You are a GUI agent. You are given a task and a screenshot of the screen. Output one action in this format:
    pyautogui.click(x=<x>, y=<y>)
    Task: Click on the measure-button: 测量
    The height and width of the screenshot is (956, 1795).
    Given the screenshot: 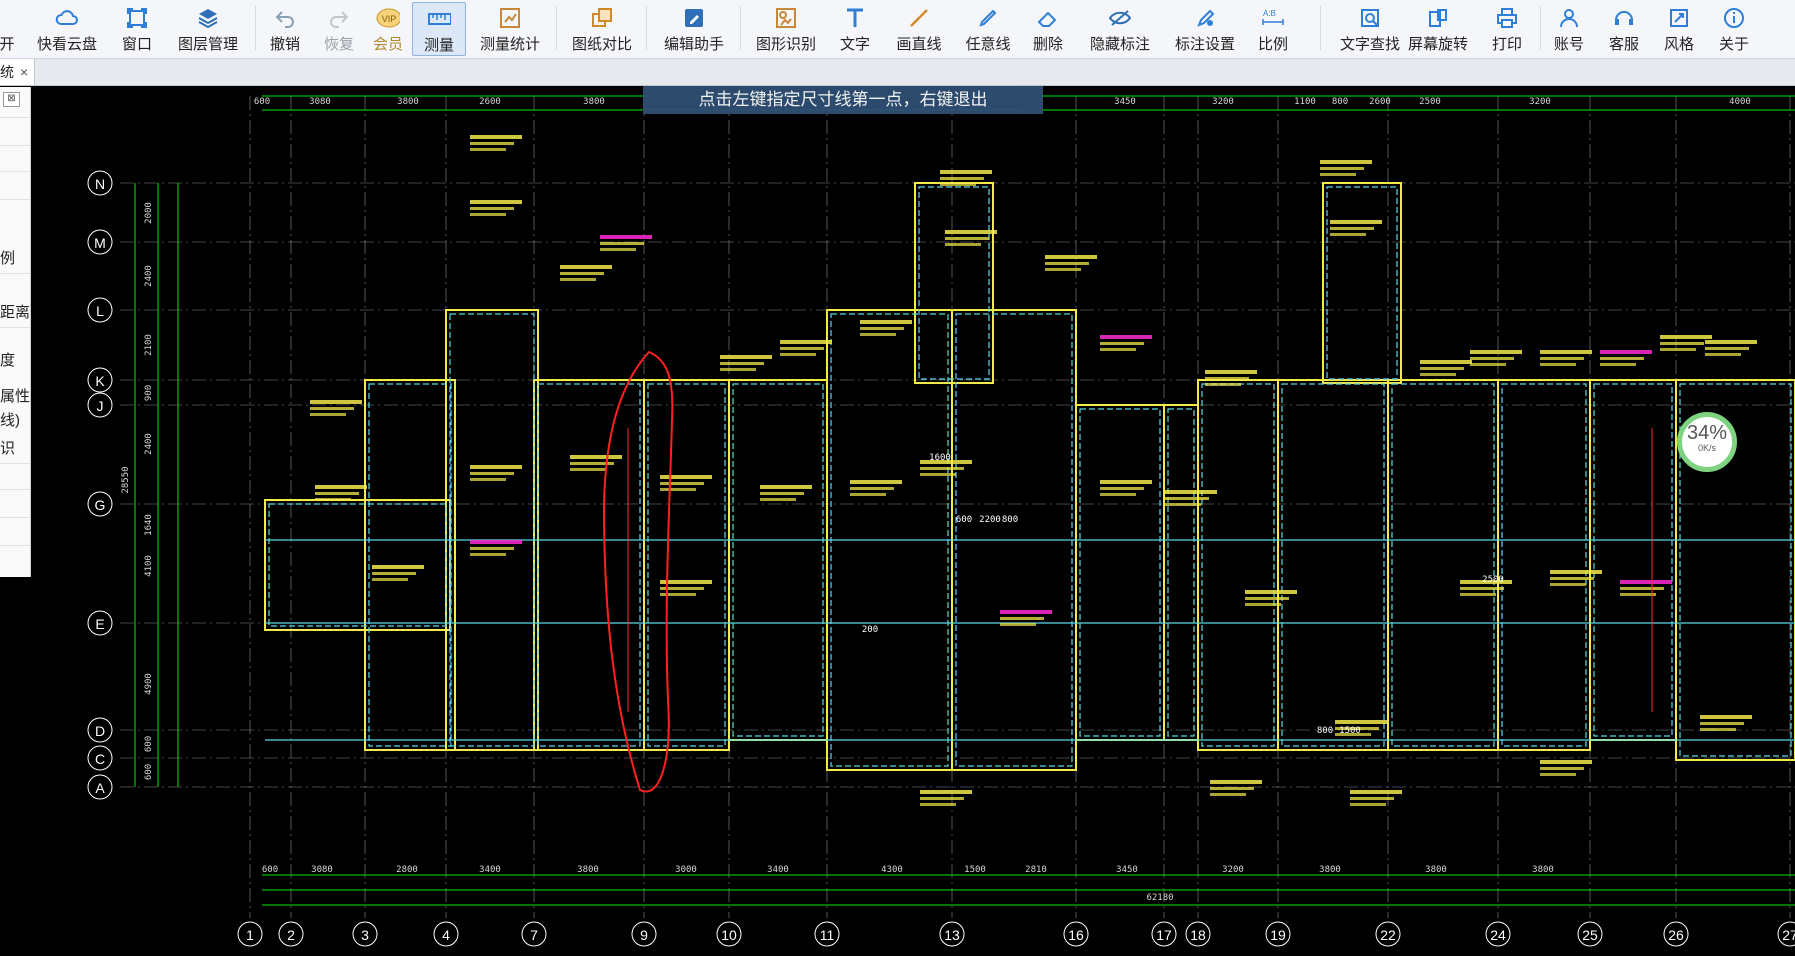 What is the action you would take?
    pyautogui.click(x=439, y=29)
    